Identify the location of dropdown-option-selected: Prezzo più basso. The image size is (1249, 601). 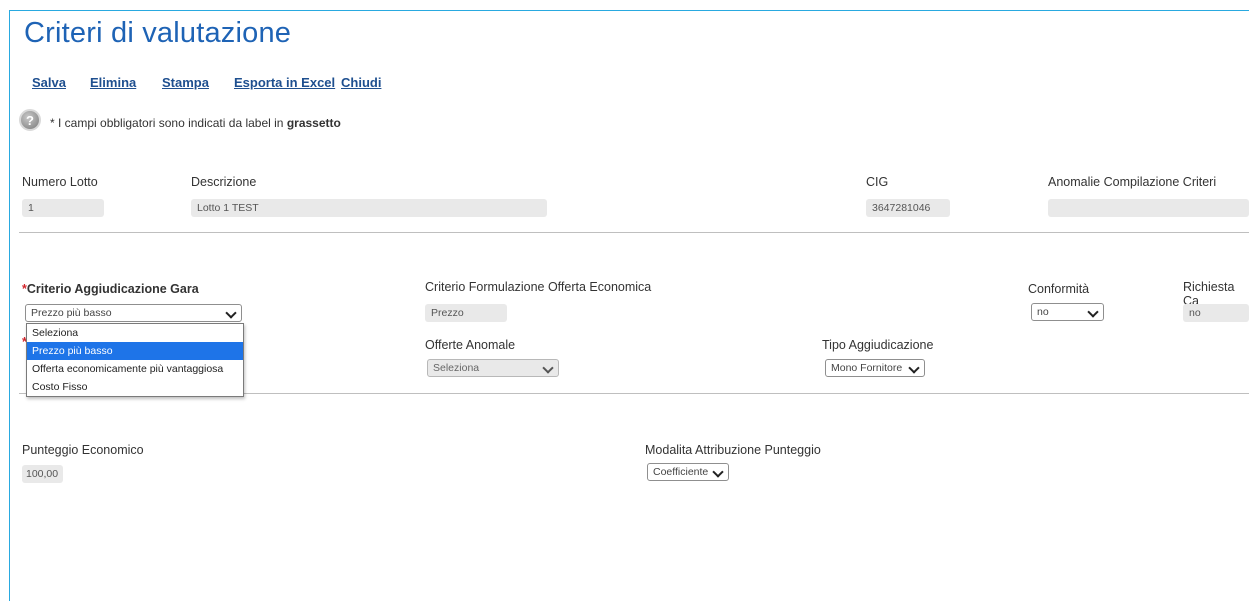
(135, 351).